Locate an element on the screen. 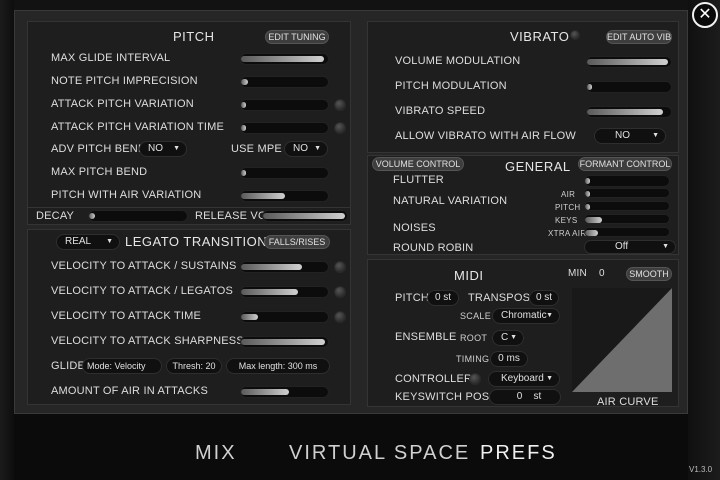 This screenshot has height=480, width=720. general-title: GENERAL is located at coordinates (538, 166).